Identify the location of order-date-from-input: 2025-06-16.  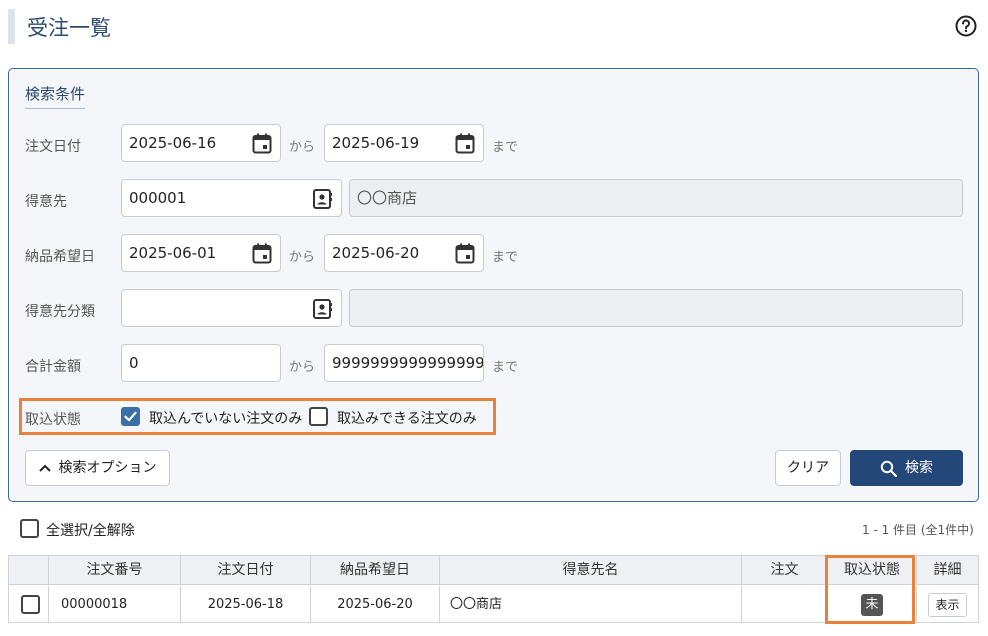
(201, 143).